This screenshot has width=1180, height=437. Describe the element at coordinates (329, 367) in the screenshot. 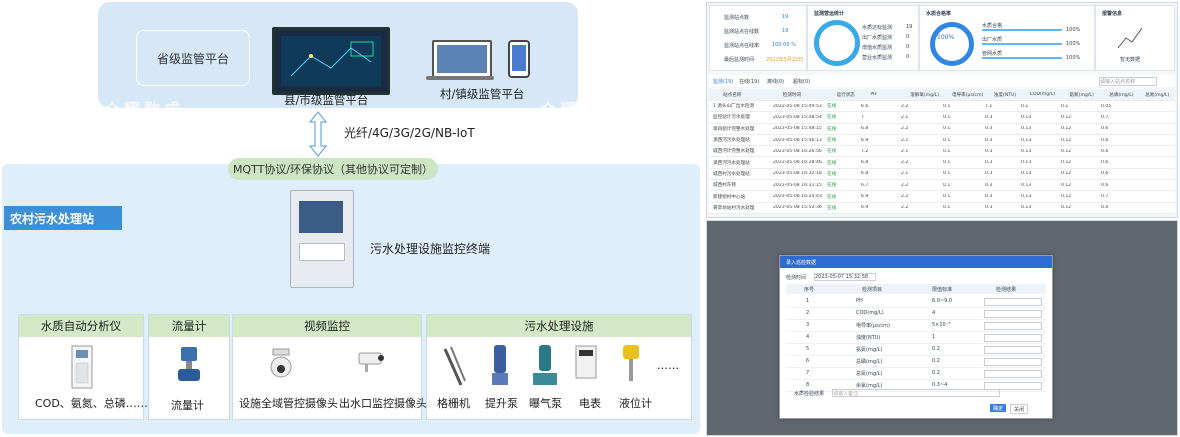

I see `group-video: 视频监控 设施全域管控摄像头 出水口监控摄像头` at that location.